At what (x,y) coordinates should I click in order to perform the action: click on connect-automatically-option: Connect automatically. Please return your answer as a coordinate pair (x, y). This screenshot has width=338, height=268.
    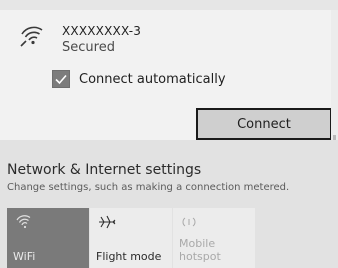
    Looking at the image, I should click on (139, 79).